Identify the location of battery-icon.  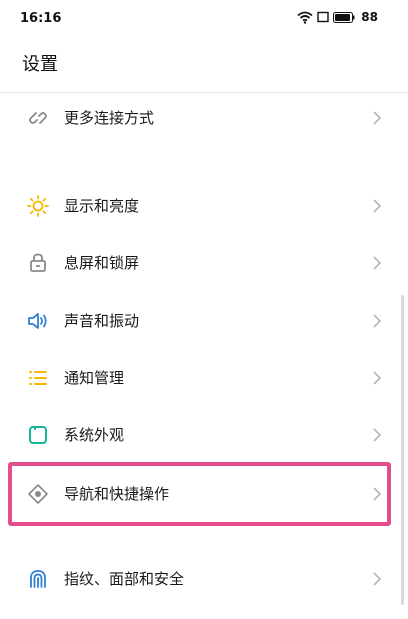
(344, 17).